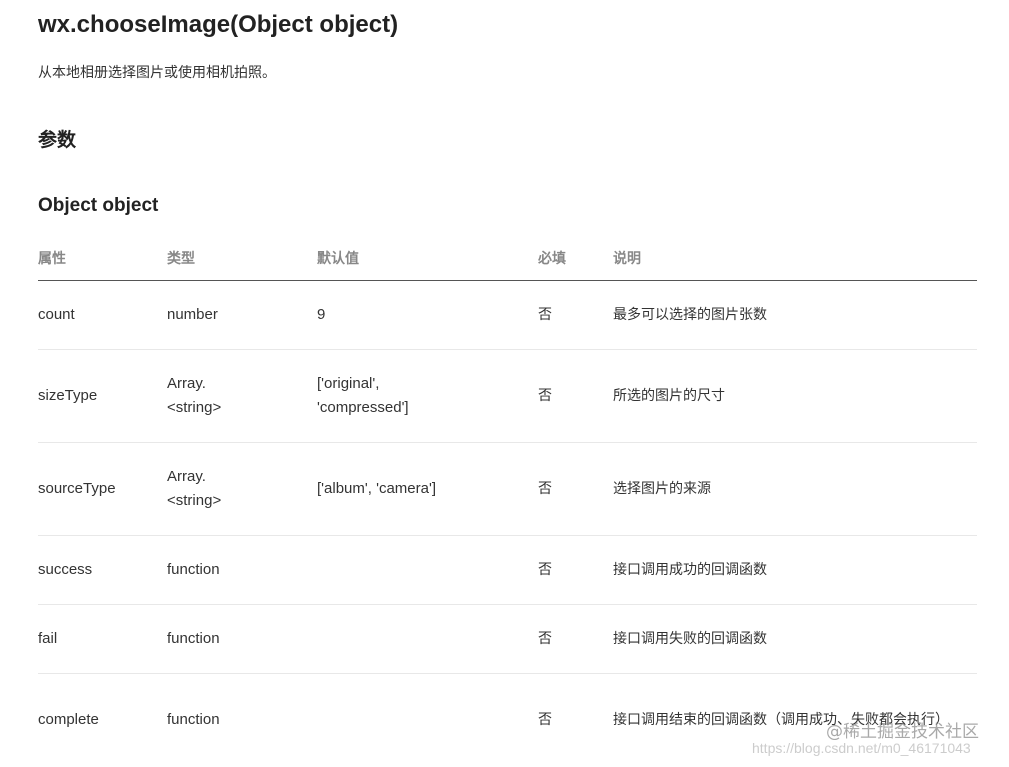 This screenshot has height=767, width=1009. Describe the element at coordinates (102, 570) in the screenshot. I see `param-name: success` at that location.